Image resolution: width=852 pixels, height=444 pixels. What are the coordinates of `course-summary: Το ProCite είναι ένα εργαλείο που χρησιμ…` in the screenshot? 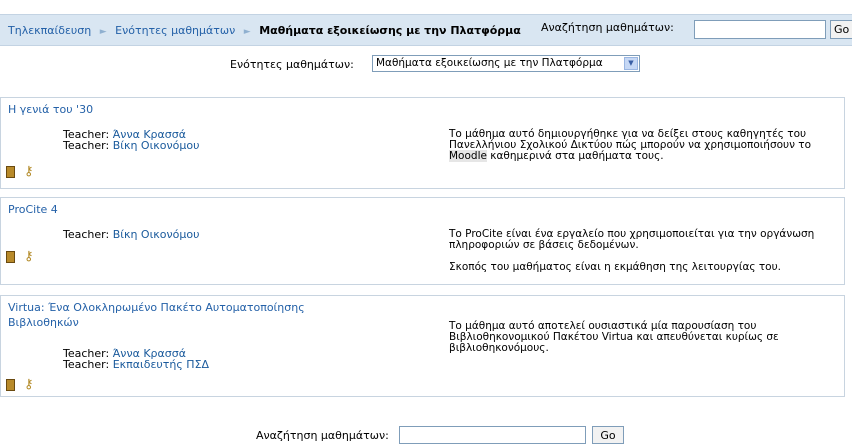 It's located at (639, 251).